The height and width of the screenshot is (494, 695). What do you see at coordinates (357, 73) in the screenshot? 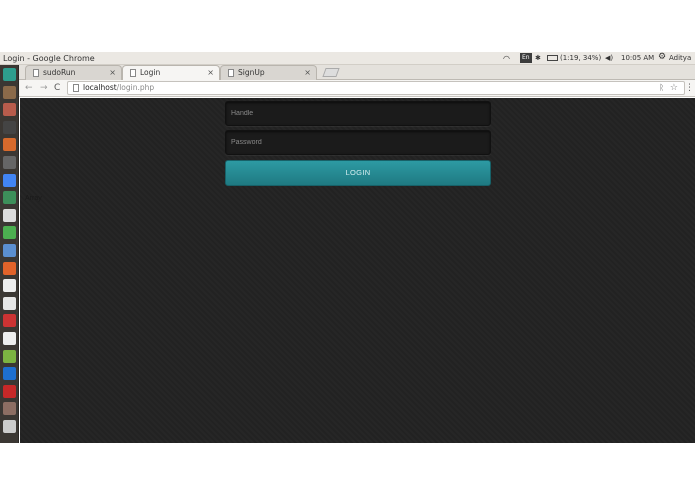
I see `tab-strip: sudoRun × Login × SignUp ×` at bounding box center [357, 73].